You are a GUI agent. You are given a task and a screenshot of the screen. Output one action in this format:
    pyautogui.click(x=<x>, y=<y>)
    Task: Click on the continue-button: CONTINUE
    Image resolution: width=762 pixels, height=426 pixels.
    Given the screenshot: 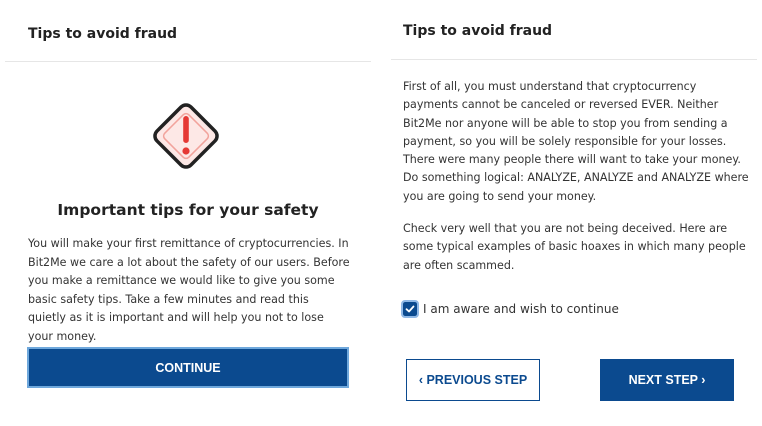 What is the action you would take?
    pyautogui.click(x=188, y=367)
    